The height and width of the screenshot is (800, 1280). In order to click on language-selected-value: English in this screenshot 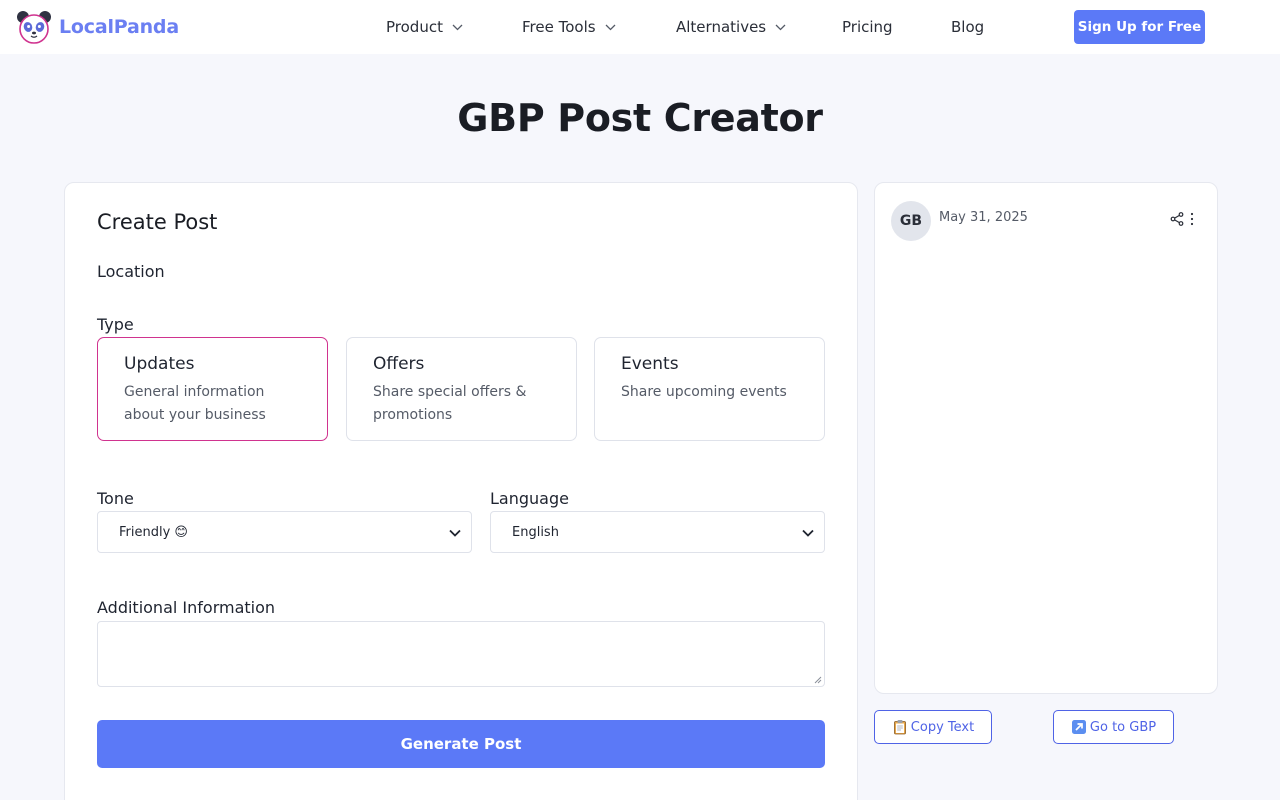, I will do `click(535, 532)`.